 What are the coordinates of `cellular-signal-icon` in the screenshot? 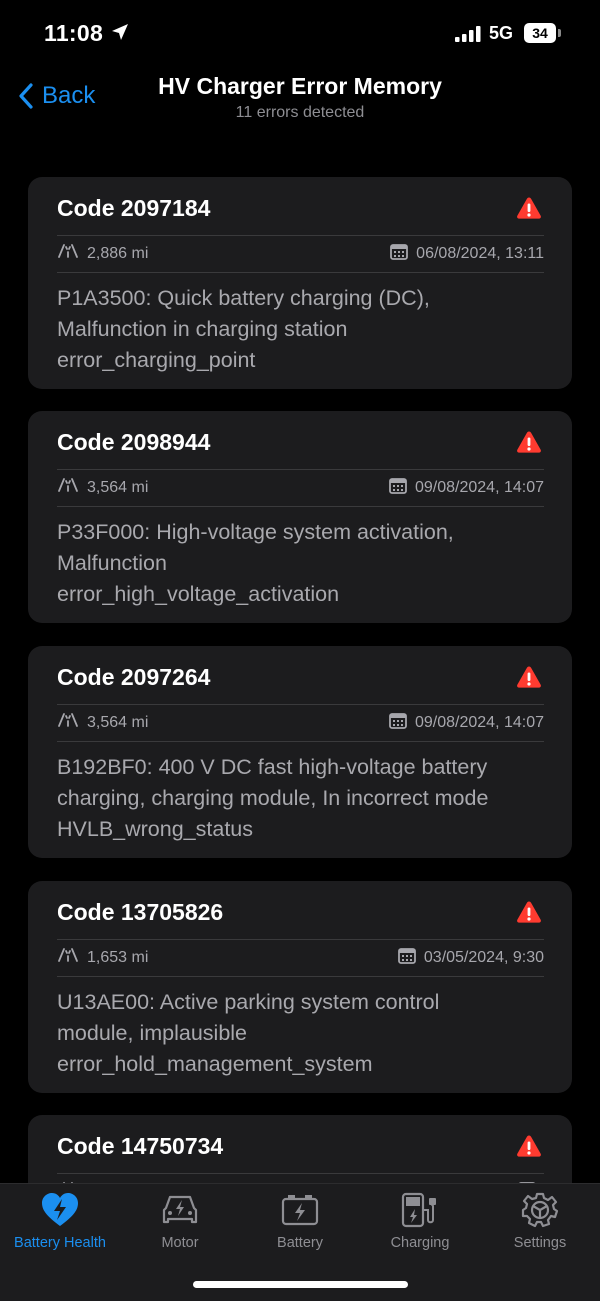 It's located at (468, 34).